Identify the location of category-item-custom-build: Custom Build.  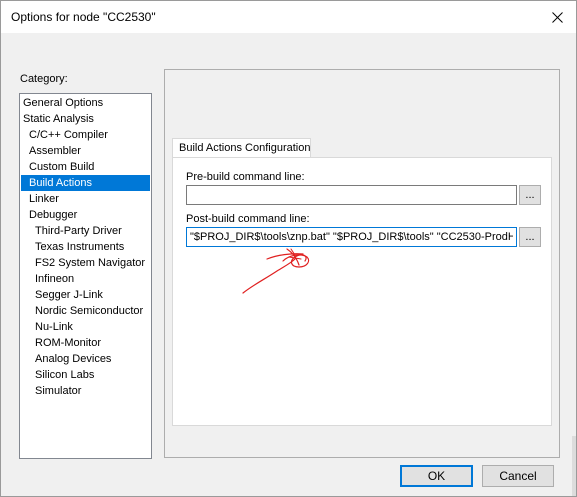
(85, 167).